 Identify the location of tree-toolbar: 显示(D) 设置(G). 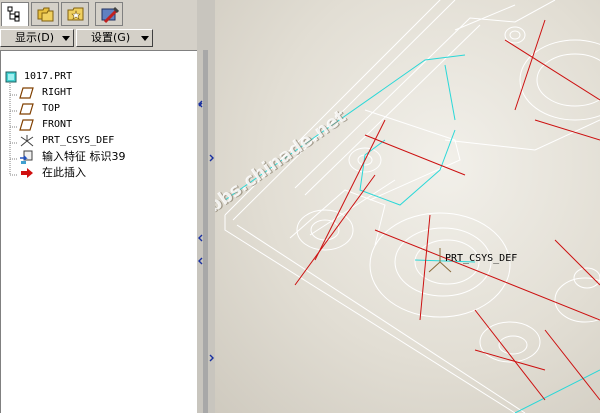
(102, 38).